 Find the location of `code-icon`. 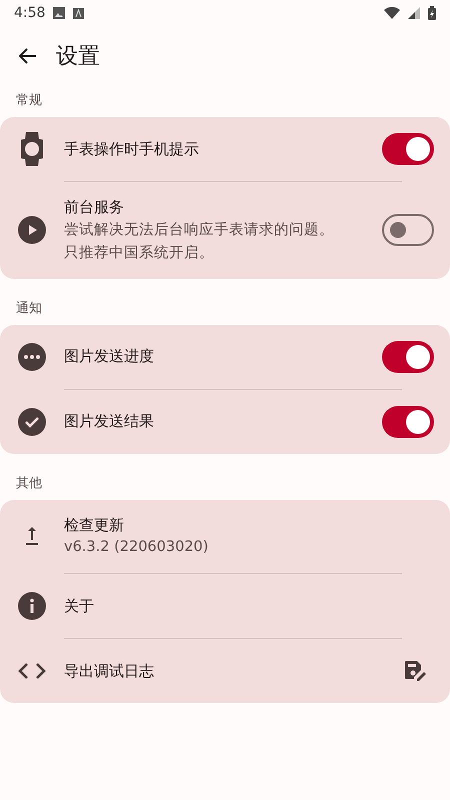

code-icon is located at coordinates (32, 671).